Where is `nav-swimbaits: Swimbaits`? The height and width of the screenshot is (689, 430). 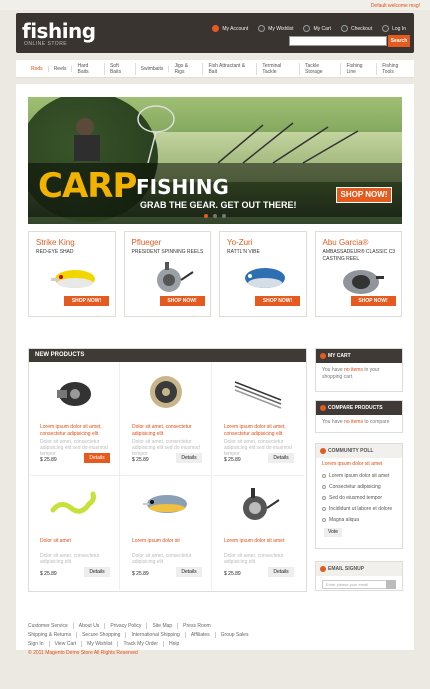 nav-swimbaits: Swimbaits is located at coordinates (153, 68).